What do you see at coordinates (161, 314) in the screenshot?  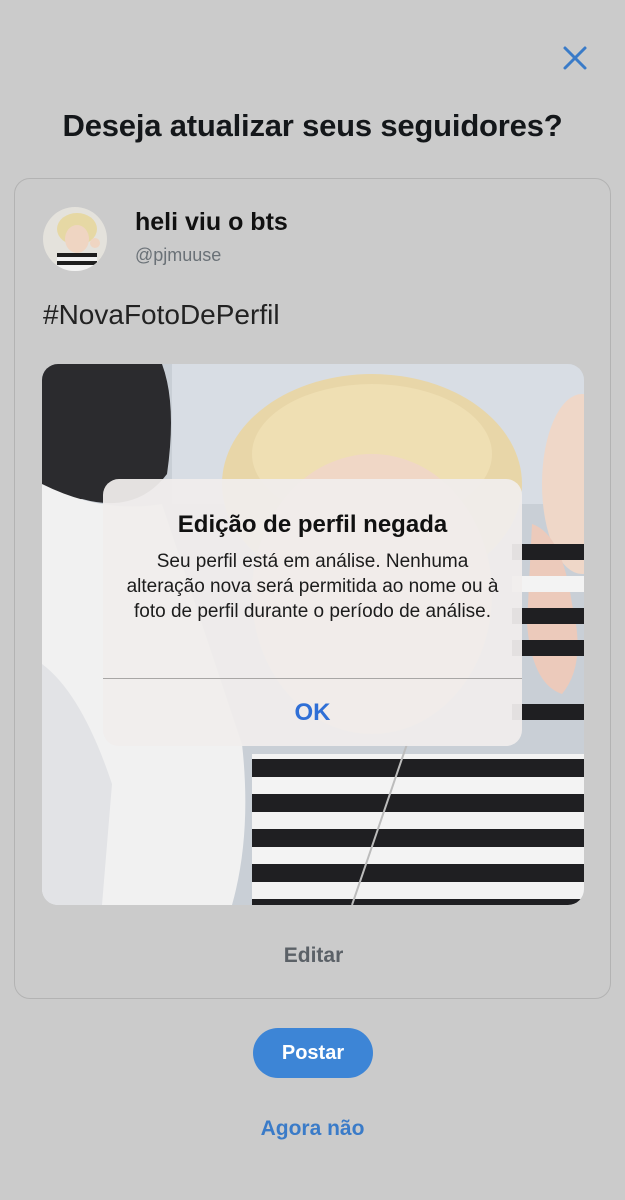 I see `tweet-text: #NovaFotoDePerfil` at bounding box center [161, 314].